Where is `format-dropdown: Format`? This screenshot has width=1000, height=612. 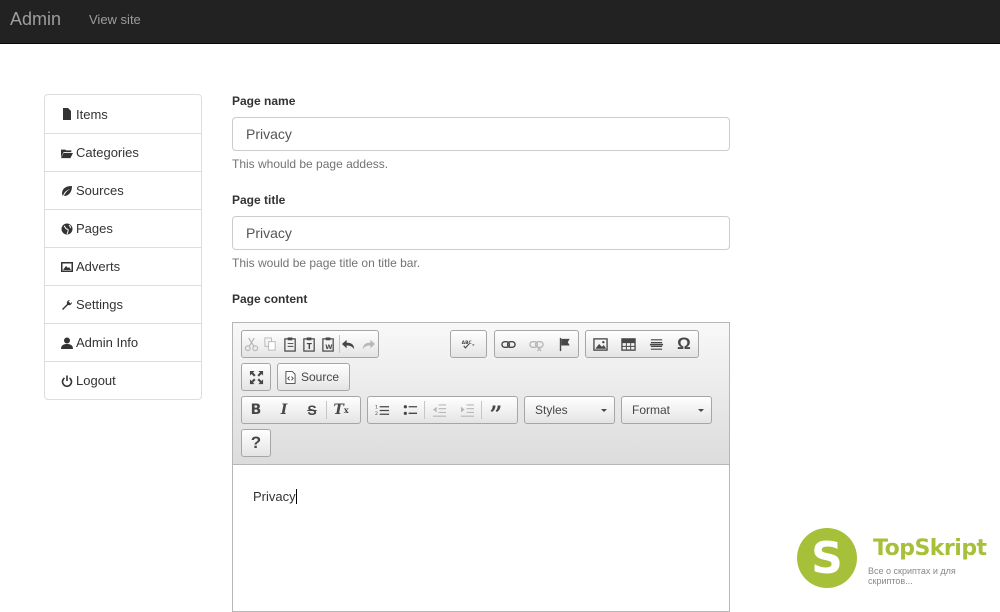 format-dropdown: Format is located at coordinates (666, 410).